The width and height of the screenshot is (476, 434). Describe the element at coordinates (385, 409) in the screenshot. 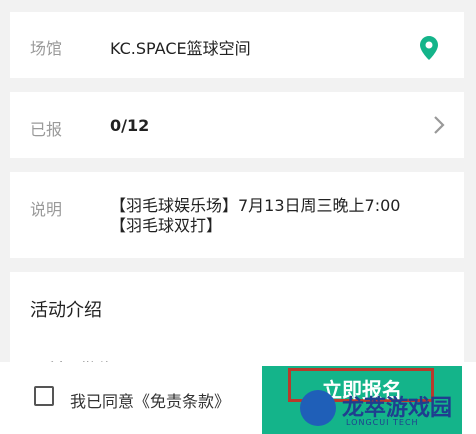

I see `watermark-logo: 龙萃游戏园 LONGCUI TECH` at that location.